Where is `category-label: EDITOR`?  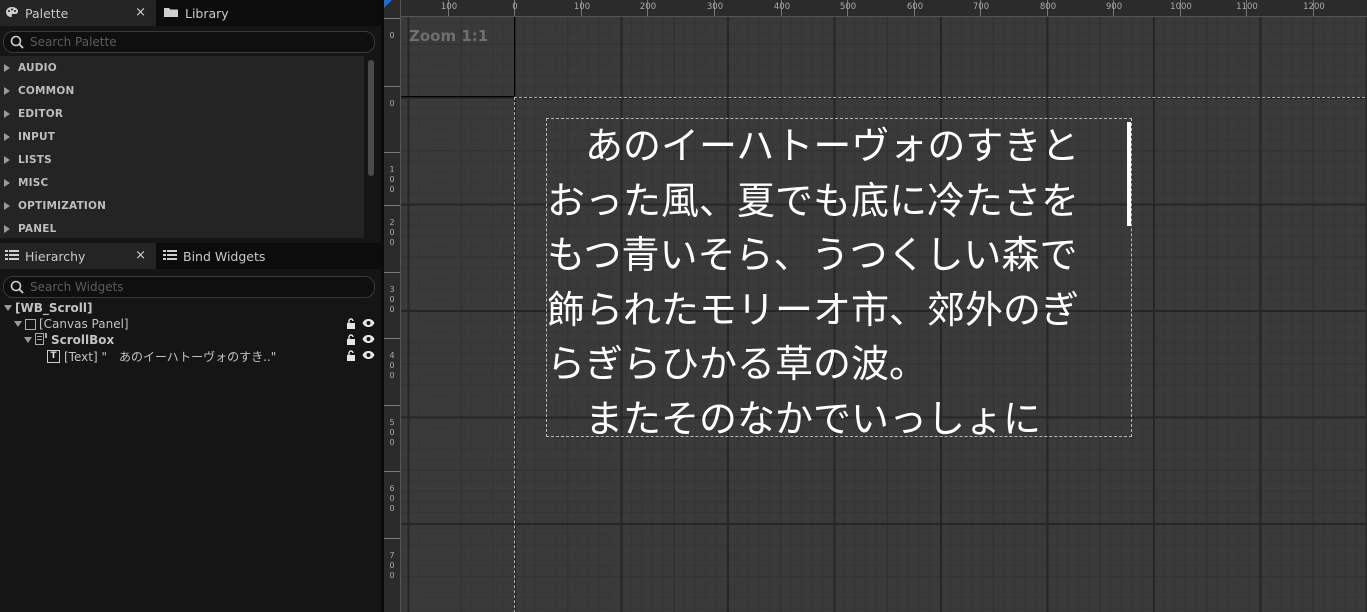 category-label: EDITOR is located at coordinates (41, 113).